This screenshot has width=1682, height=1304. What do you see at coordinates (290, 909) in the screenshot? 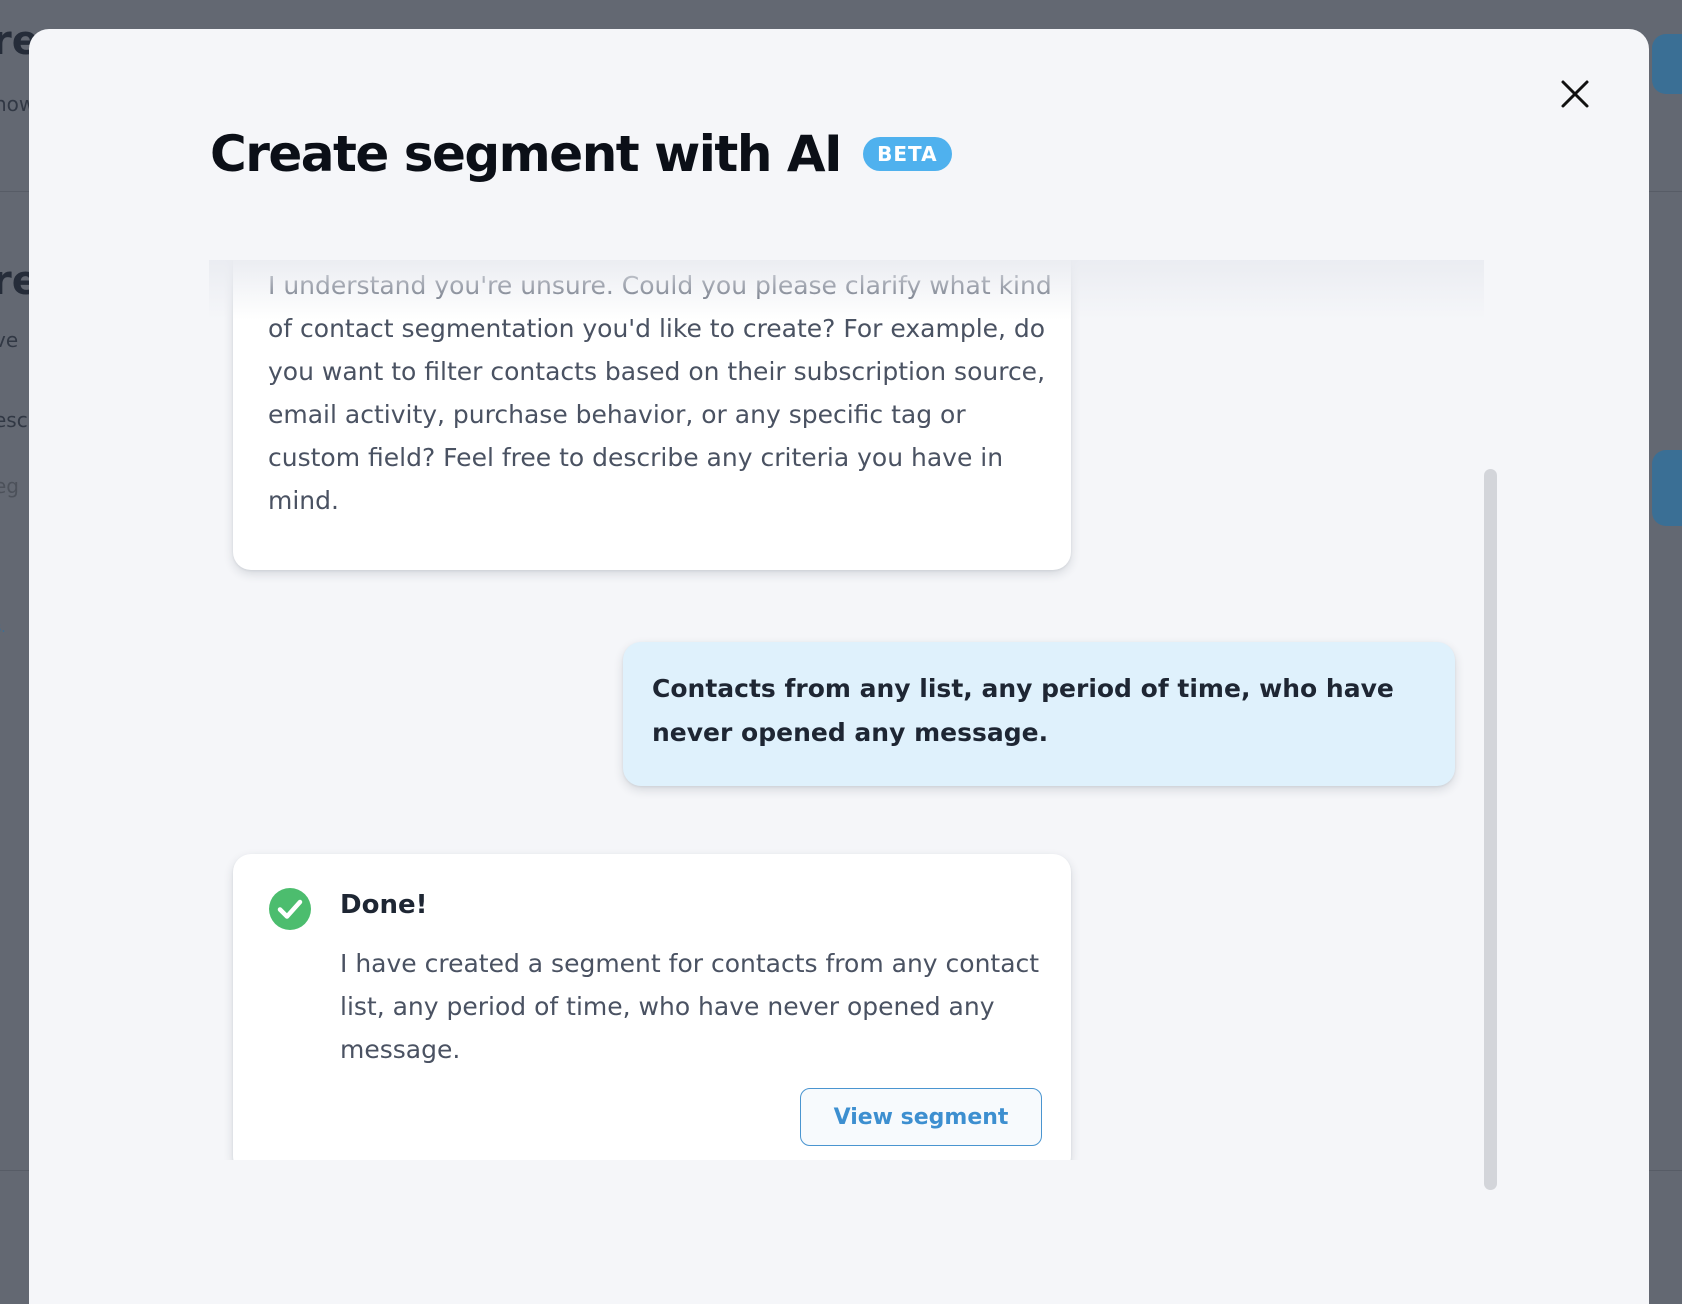
I see `check-circle-icon` at bounding box center [290, 909].